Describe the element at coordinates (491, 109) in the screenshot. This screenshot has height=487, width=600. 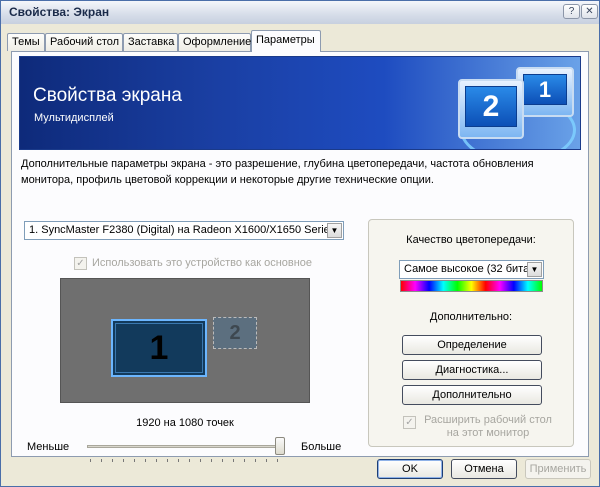
I see `monitor-graphic-2: 2` at that location.